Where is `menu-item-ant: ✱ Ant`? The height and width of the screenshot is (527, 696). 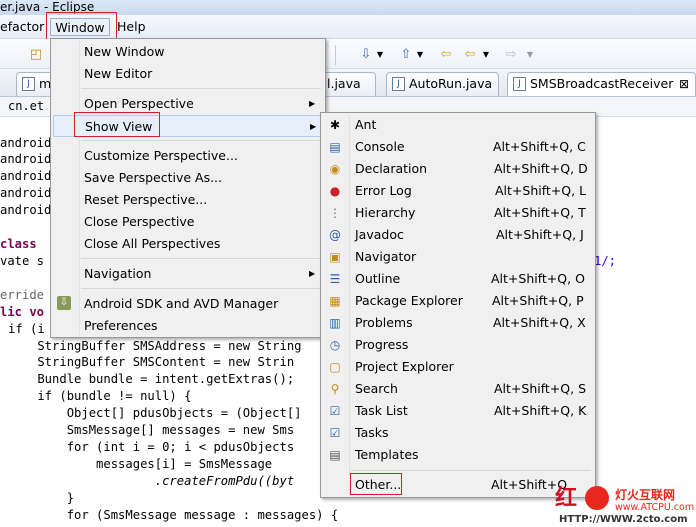 menu-item-ant: ✱ Ant is located at coordinates (458, 125).